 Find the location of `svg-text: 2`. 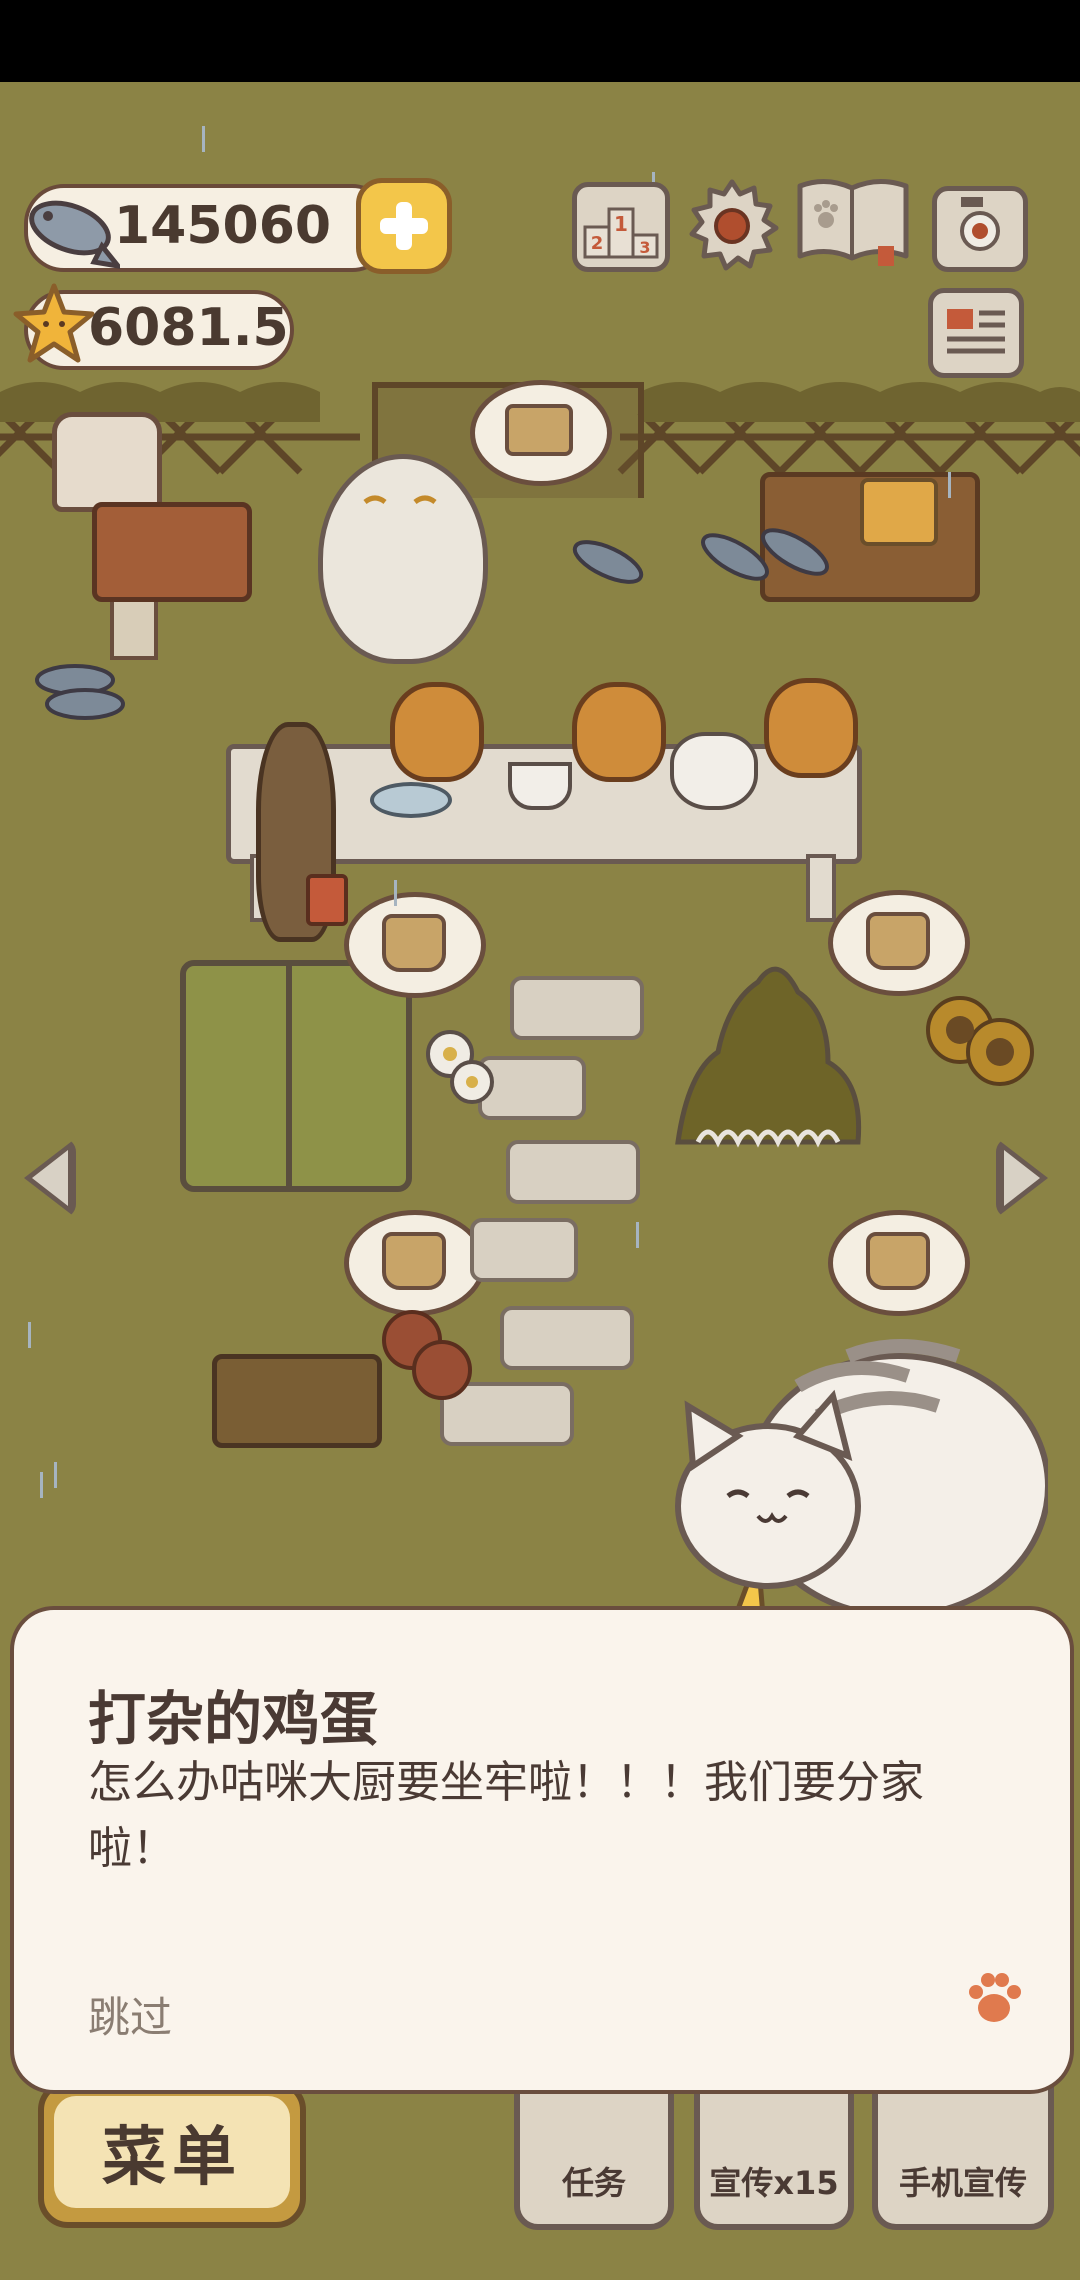

svg-text: 2 is located at coordinates (597, 243).